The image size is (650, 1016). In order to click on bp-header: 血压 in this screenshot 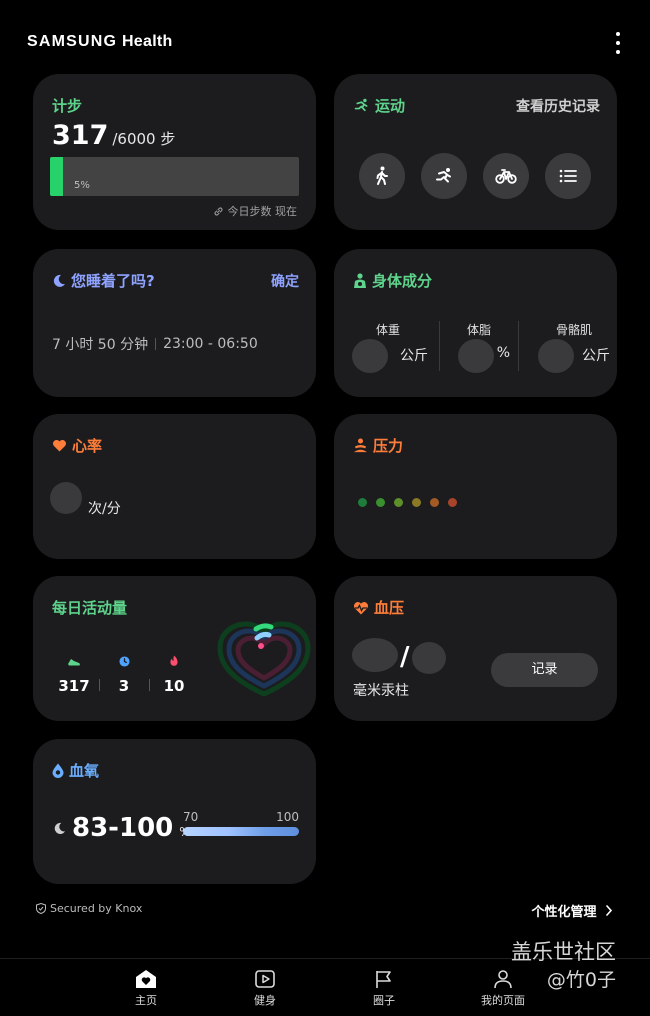, I will do `click(378, 607)`.